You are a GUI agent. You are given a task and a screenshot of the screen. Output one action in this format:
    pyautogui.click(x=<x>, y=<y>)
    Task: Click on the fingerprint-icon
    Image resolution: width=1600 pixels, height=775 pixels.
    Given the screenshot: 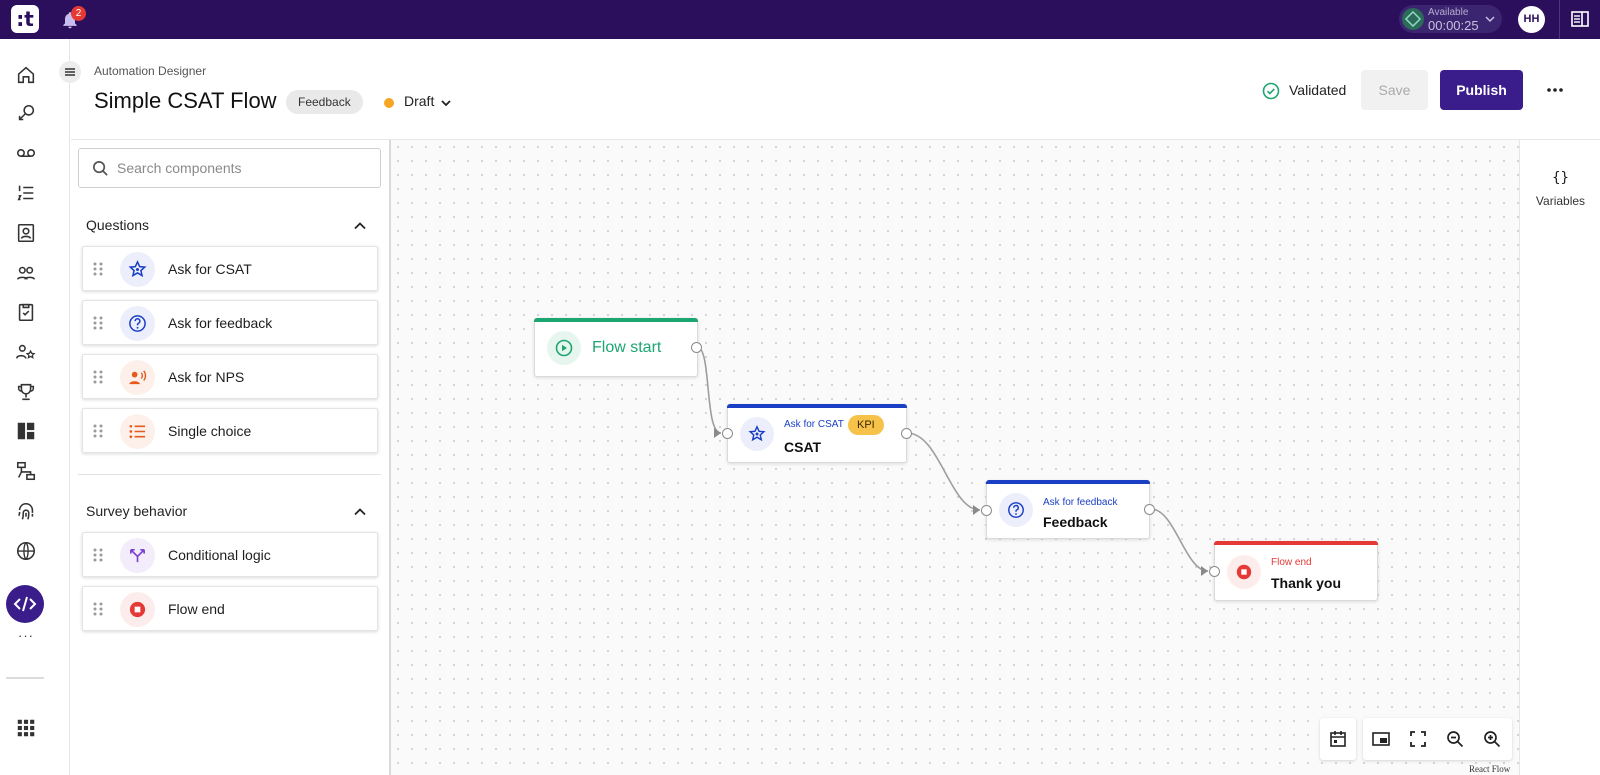 What is the action you would take?
    pyautogui.click(x=26, y=512)
    